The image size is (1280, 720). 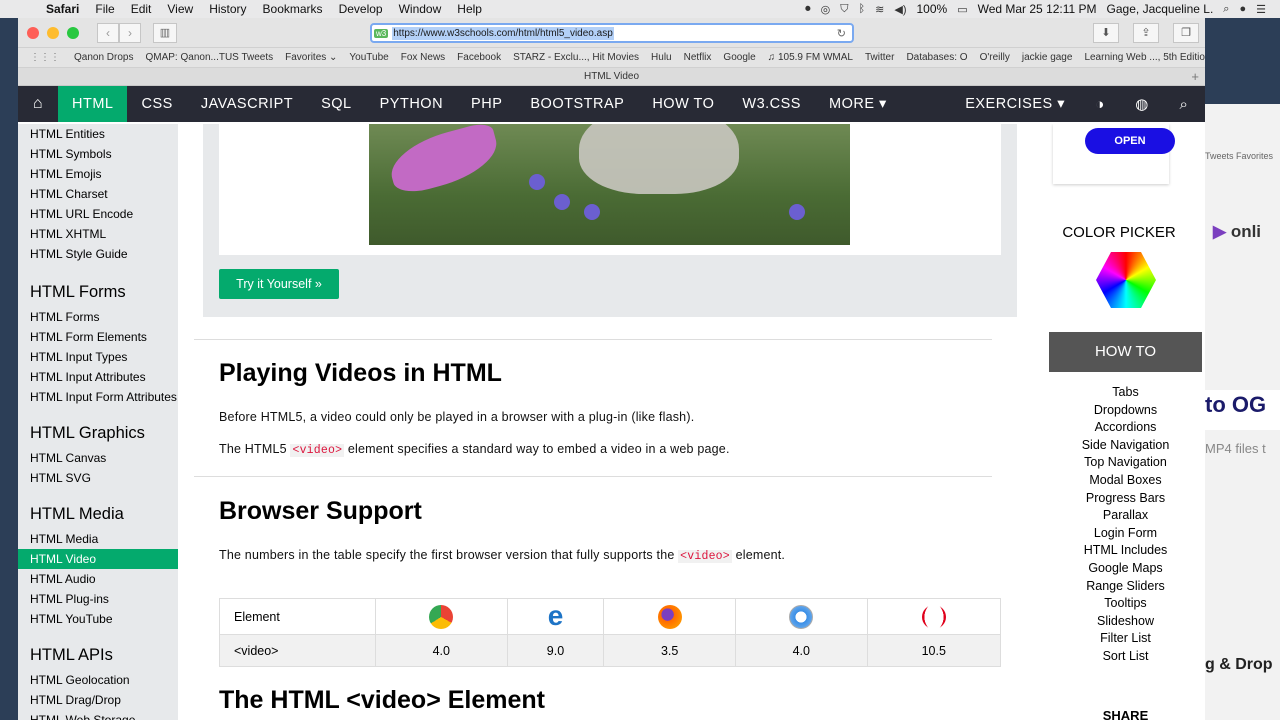 What do you see at coordinates (311, 57) in the screenshot?
I see `favorite-folder: Favorites ⌄` at bounding box center [311, 57].